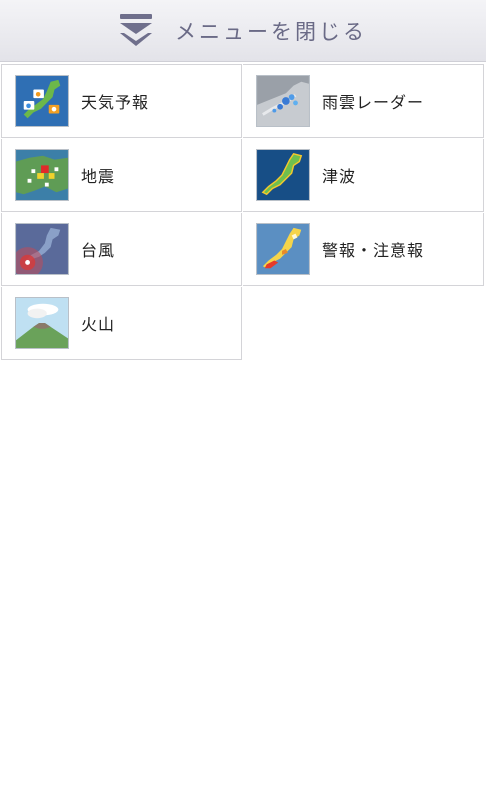 The image size is (486, 810). Describe the element at coordinates (98, 250) in the screenshot. I see `menu-item-label: 台風` at that location.